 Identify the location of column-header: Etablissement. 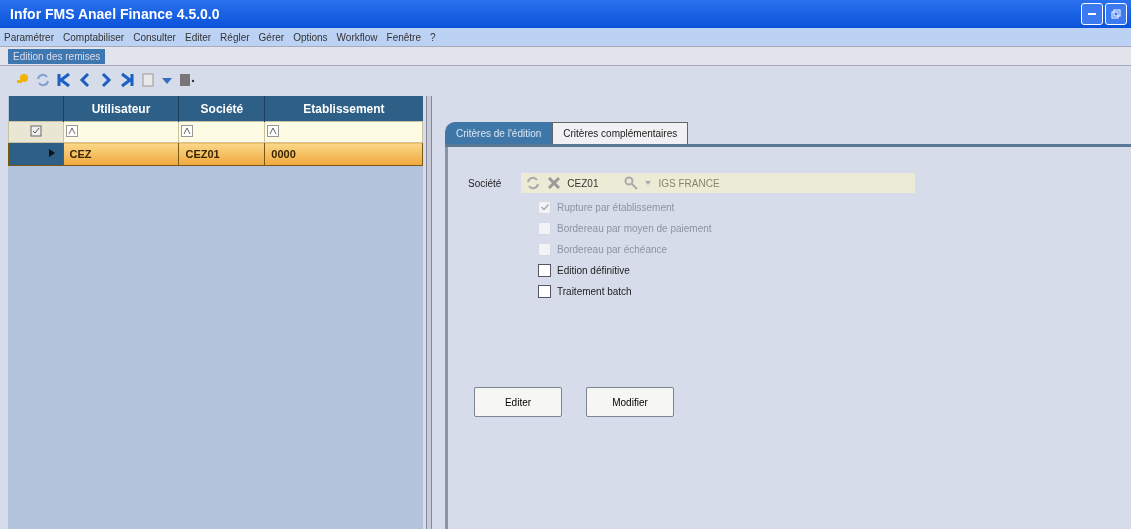
(343, 109).